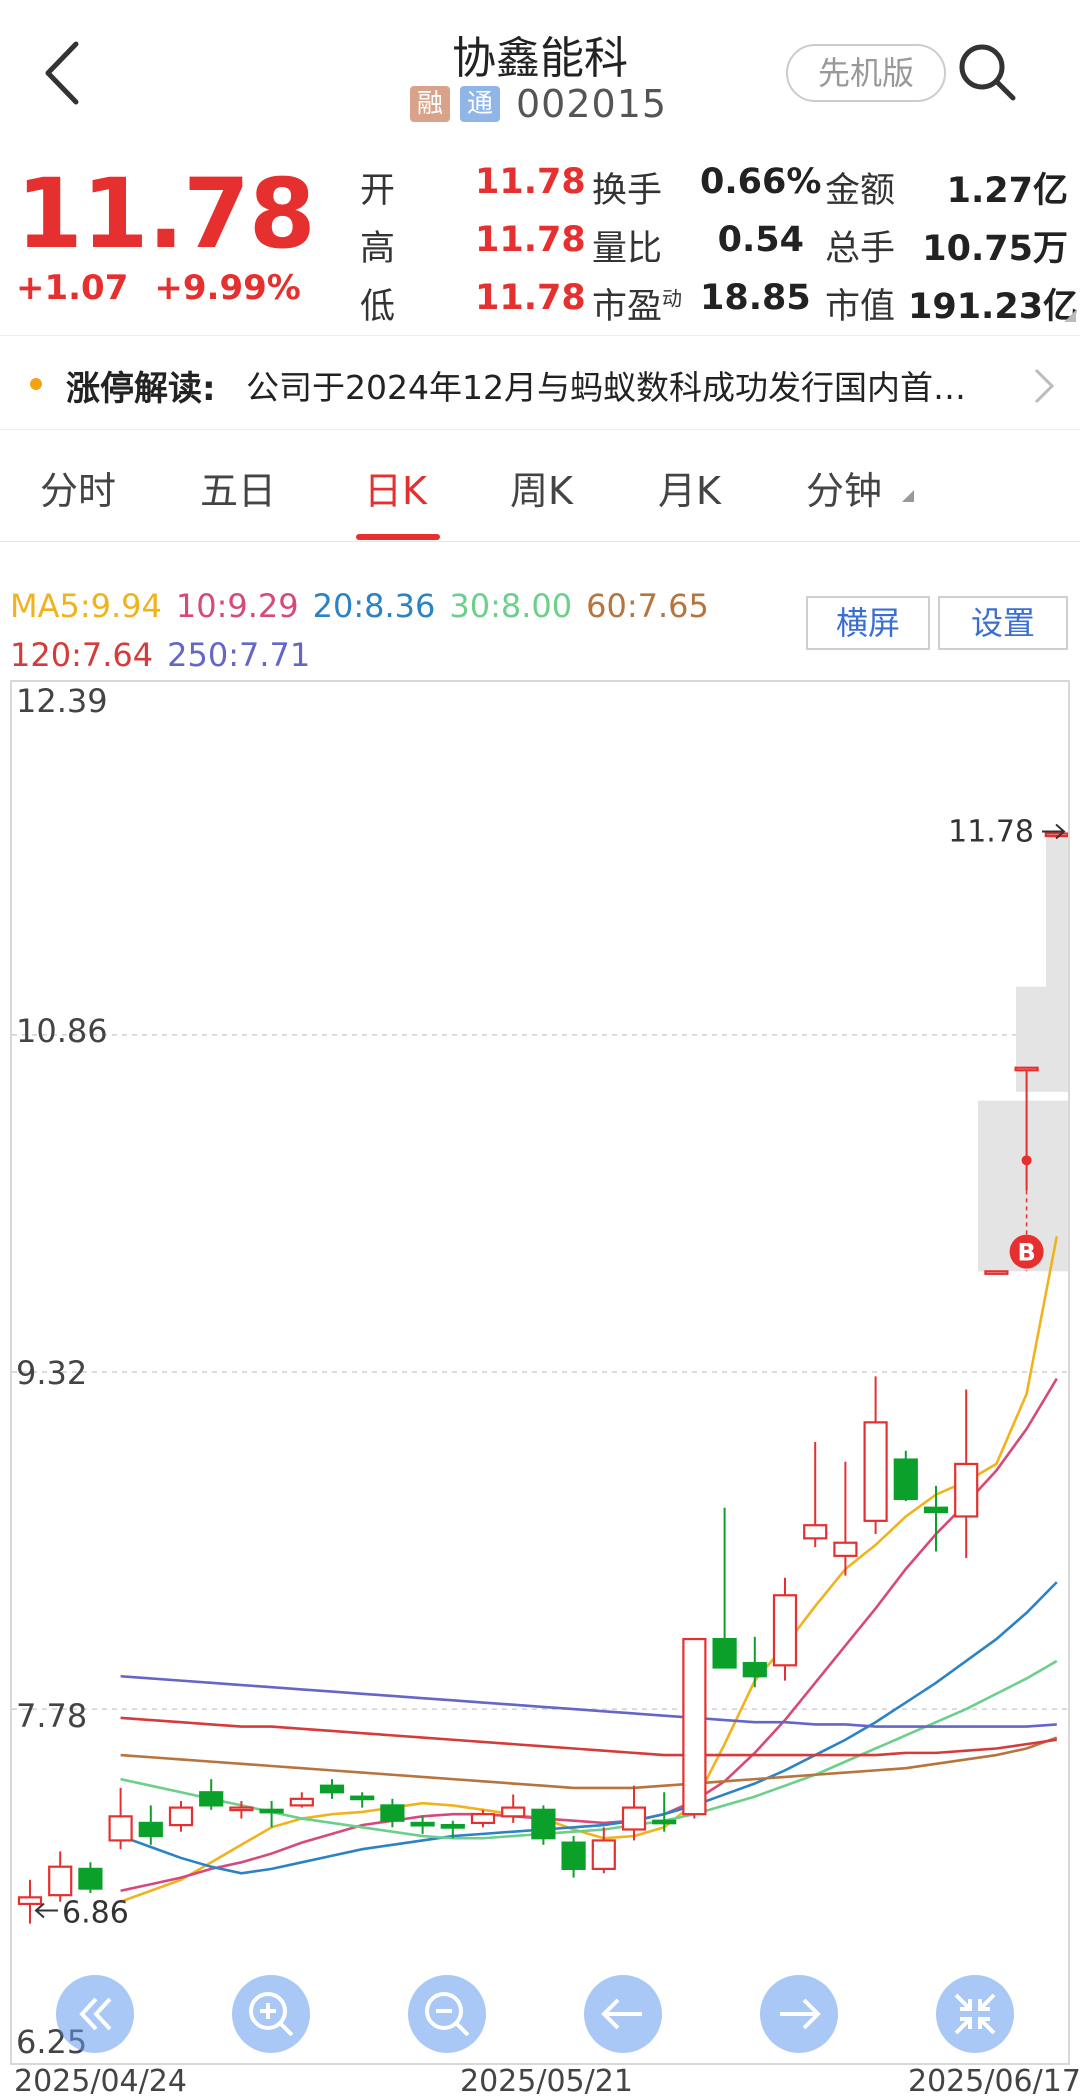 This screenshot has width=1080, height=2100. I want to click on jump-start-button, so click(95, 2014).